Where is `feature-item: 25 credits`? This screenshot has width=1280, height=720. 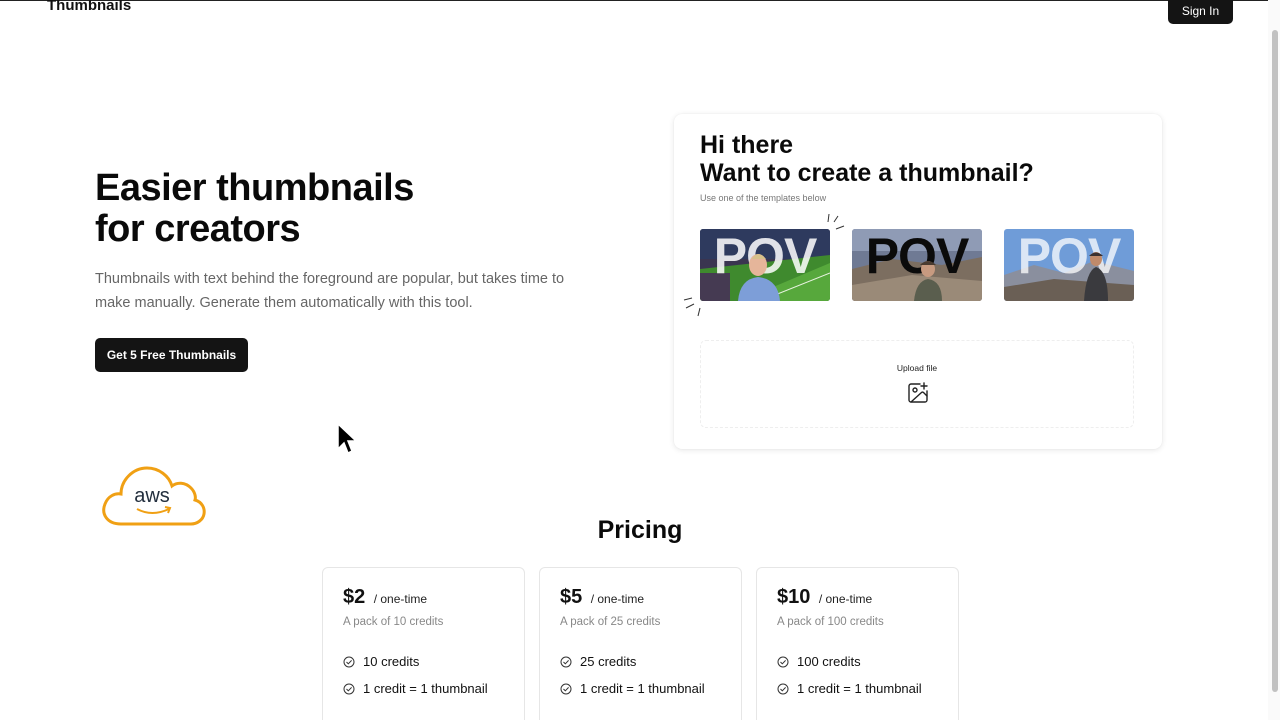
feature-item: 25 credits is located at coordinates (598, 661).